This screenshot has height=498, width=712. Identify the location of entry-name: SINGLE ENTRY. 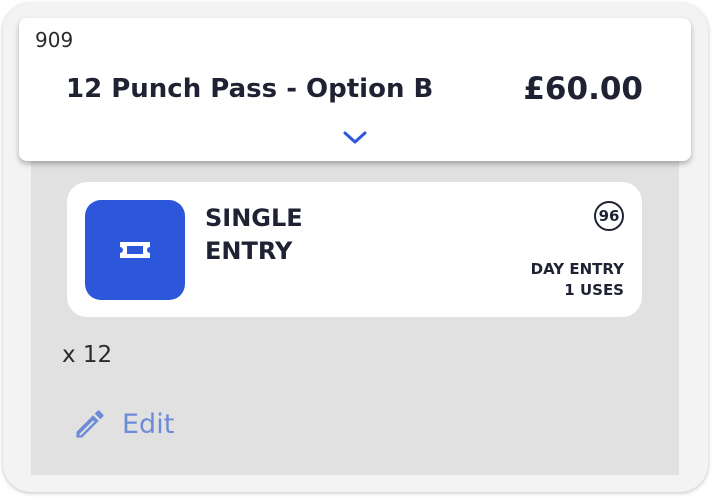
(254, 234).